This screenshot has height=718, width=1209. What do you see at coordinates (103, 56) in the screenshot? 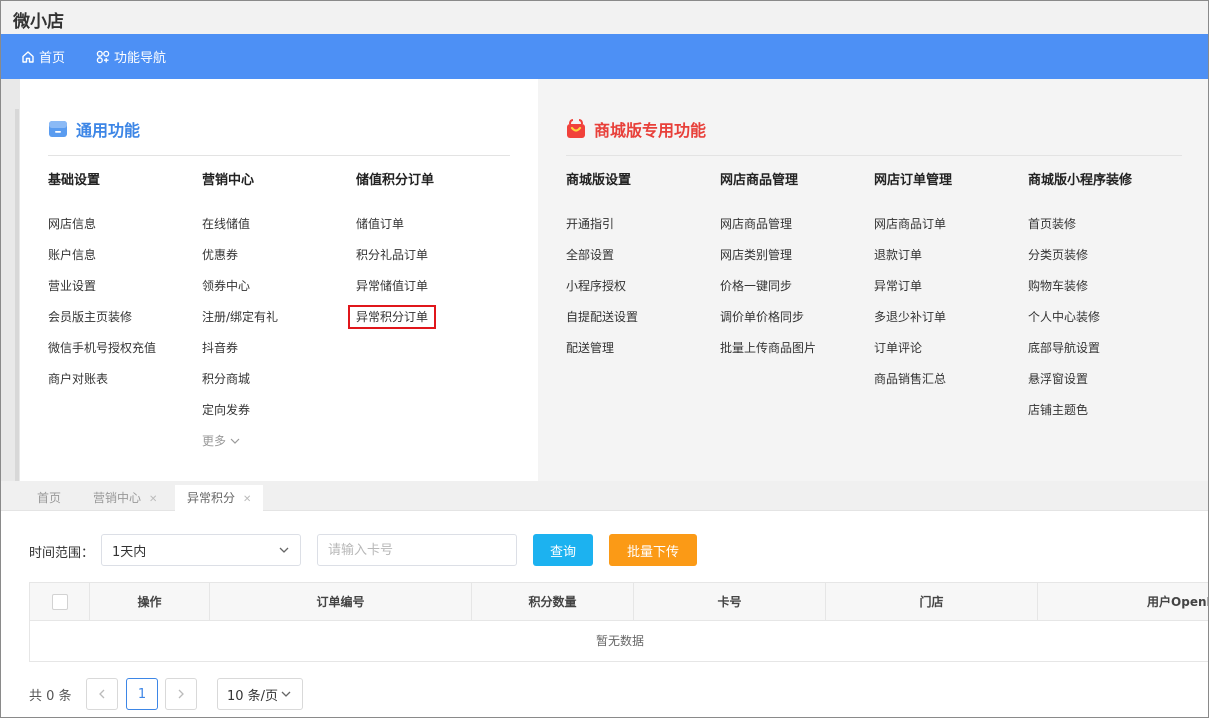
I see `apps-icon` at bounding box center [103, 56].